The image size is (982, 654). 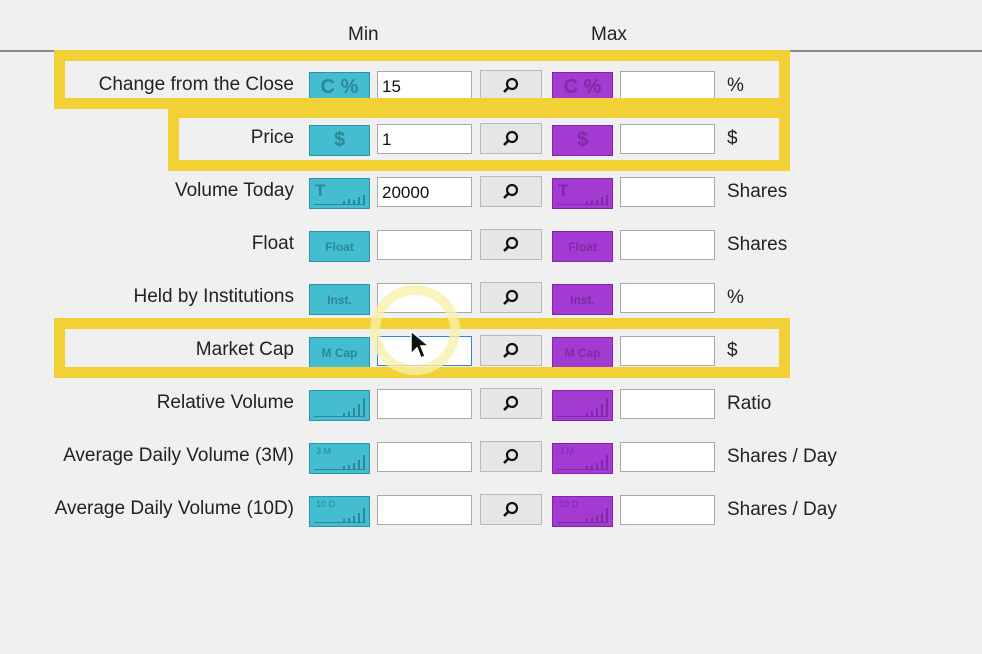 I want to click on min-market-cap-icon: M Cap, so click(x=339, y=352).